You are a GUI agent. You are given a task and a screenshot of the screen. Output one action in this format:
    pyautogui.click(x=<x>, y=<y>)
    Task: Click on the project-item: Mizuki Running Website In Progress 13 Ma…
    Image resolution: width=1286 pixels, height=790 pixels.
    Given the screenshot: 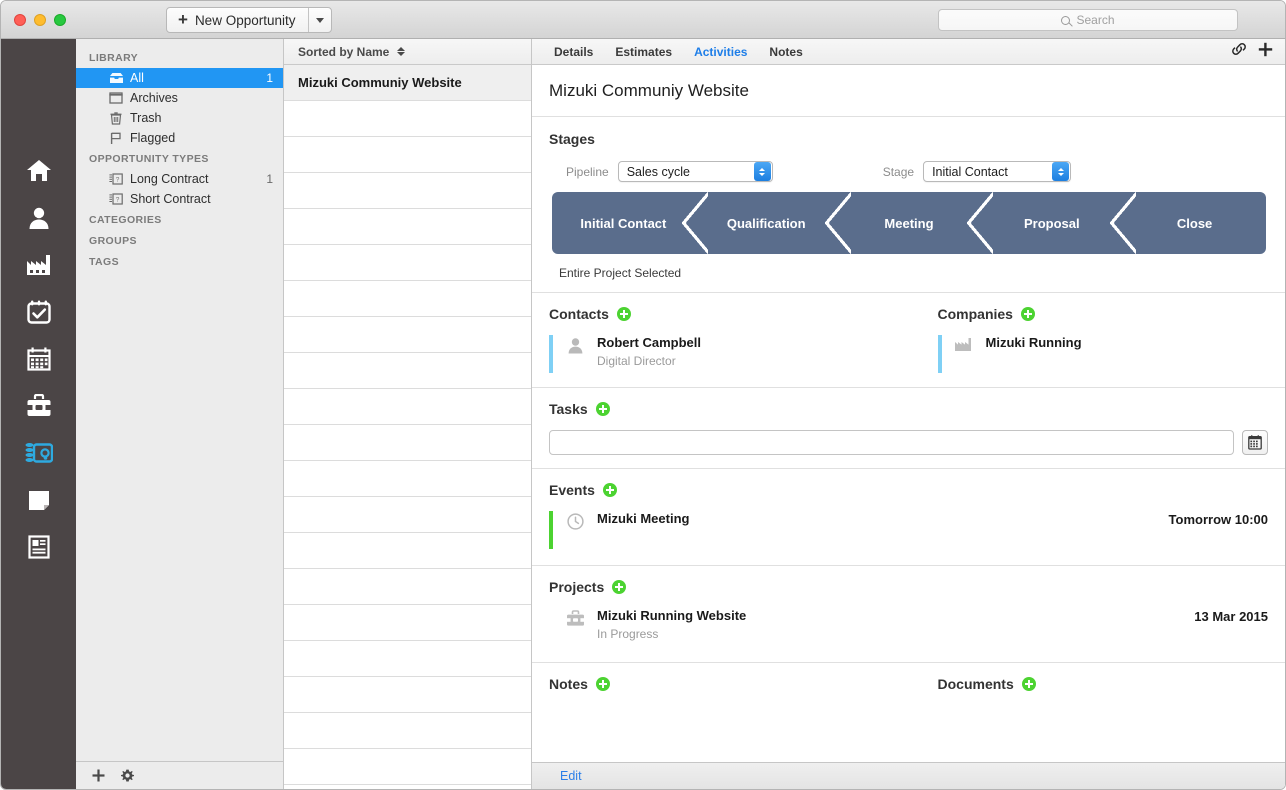 What is the action you would take?
    pyautogui.click(x=908, y=627)
    